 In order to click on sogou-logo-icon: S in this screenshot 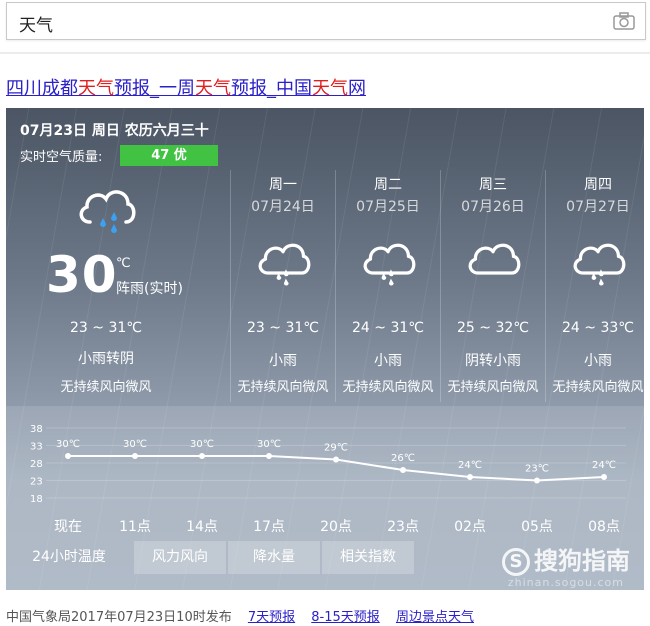, I will do `click(516, 562)`.